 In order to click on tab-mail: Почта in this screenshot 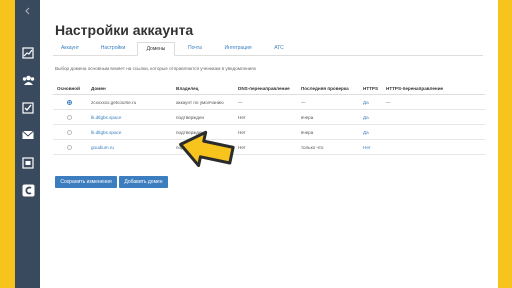, I will do `click(195, 48)`.